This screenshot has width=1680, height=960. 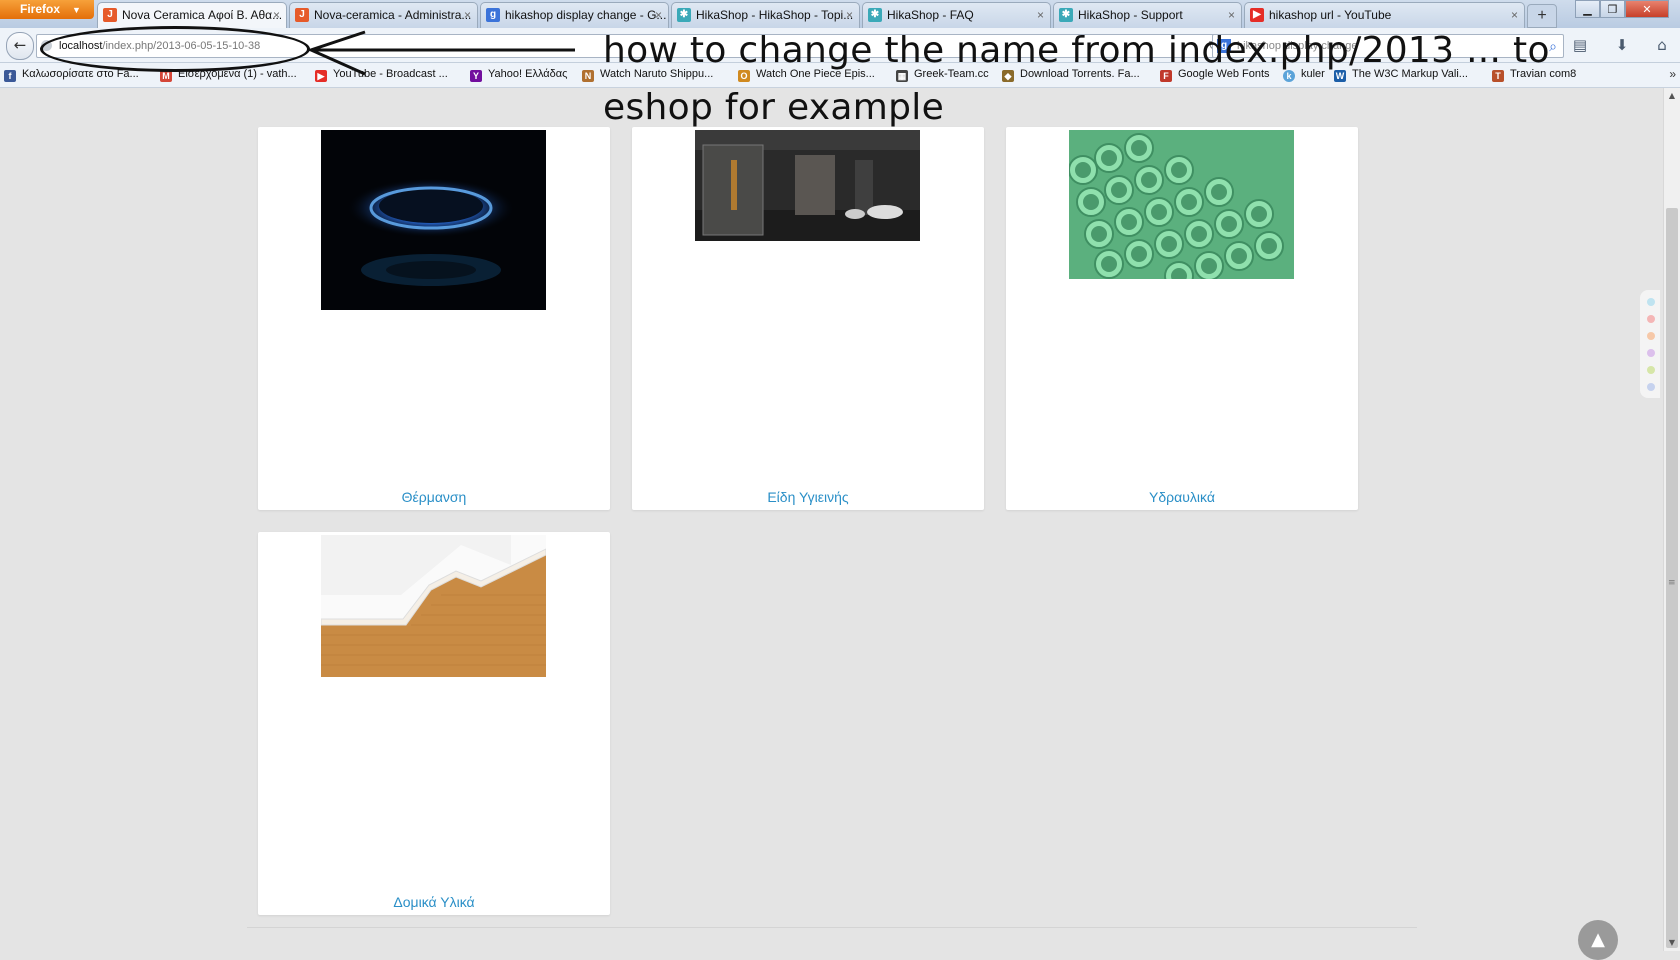 I want to click on side-color-widget, so click(x=1650, y=344).